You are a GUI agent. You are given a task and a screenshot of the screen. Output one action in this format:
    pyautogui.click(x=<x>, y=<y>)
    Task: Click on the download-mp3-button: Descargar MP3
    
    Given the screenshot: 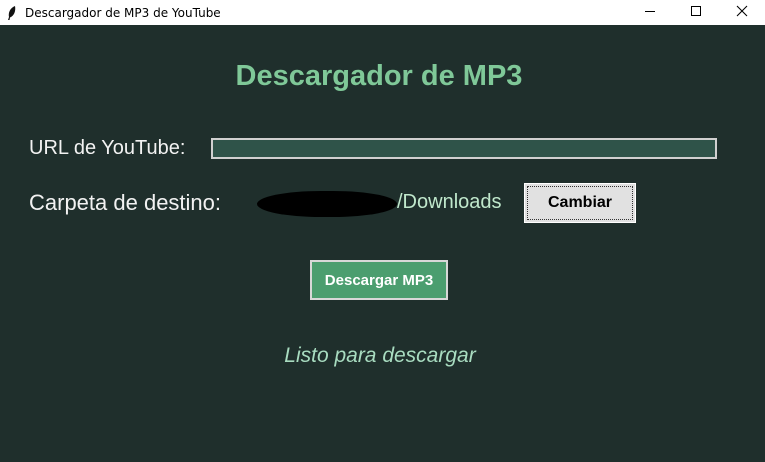 What is the action you would take?
    pyautogui.click(x=379, y=280)
    